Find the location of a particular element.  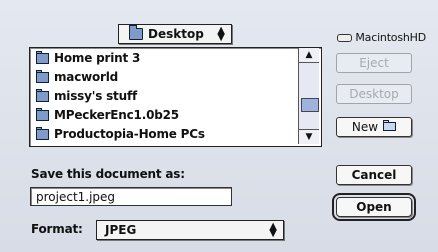

down-arrow-icon: ▼ is located at coordinates (309, 136).